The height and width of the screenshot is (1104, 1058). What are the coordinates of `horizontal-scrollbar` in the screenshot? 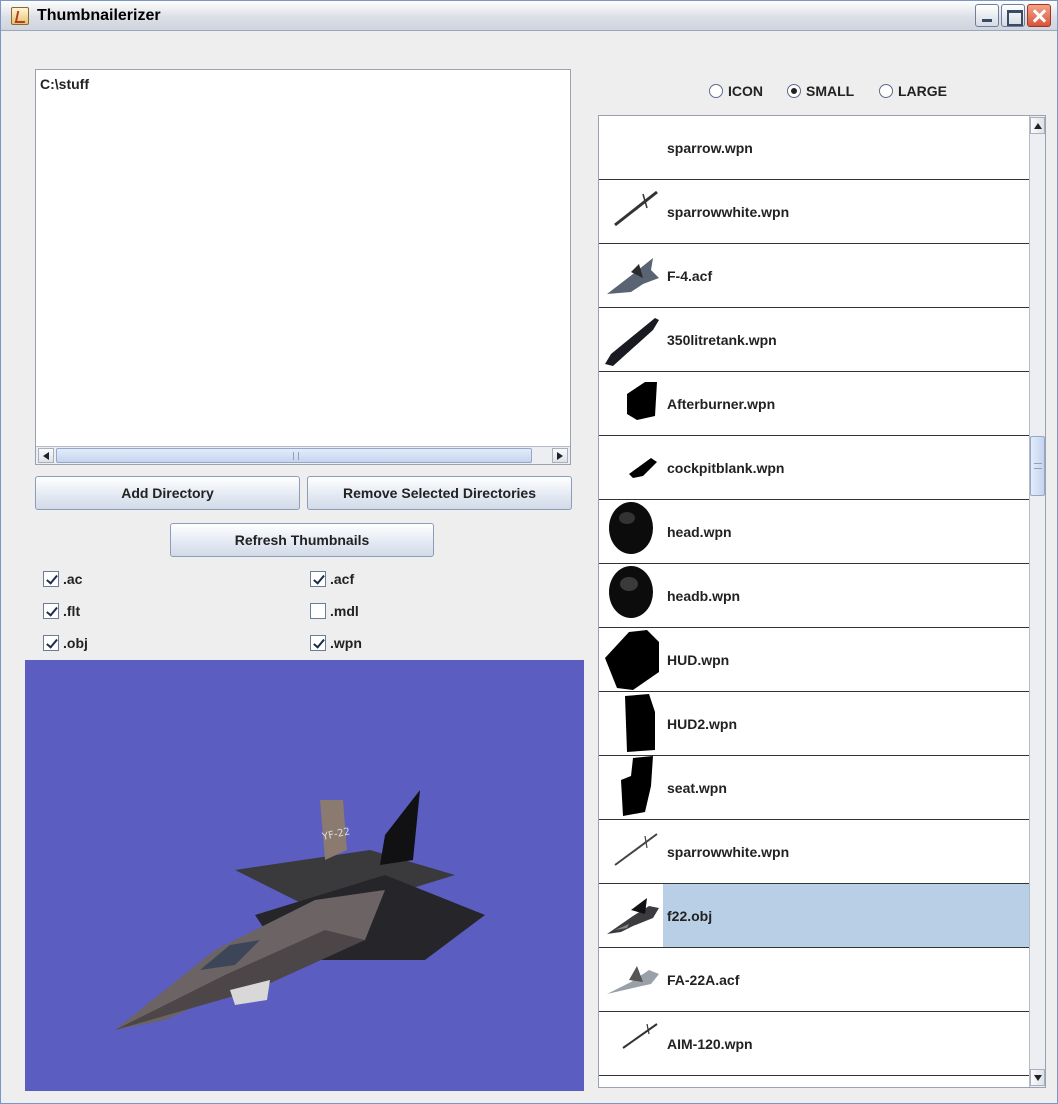 It's located at (303, 455).